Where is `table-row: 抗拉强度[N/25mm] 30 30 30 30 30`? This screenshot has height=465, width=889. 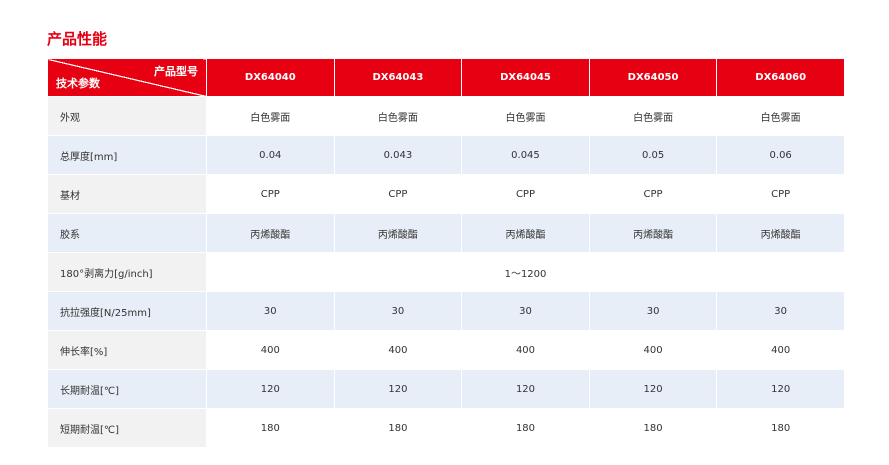 table-row: 抗拉强度[N/25mm] 30 30 30 30 30 is located at coordinates (446, 311).